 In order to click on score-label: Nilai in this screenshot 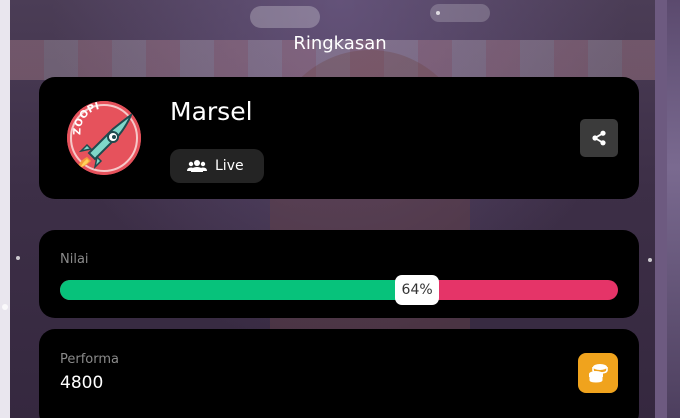, I will do `click(74, 259)`.